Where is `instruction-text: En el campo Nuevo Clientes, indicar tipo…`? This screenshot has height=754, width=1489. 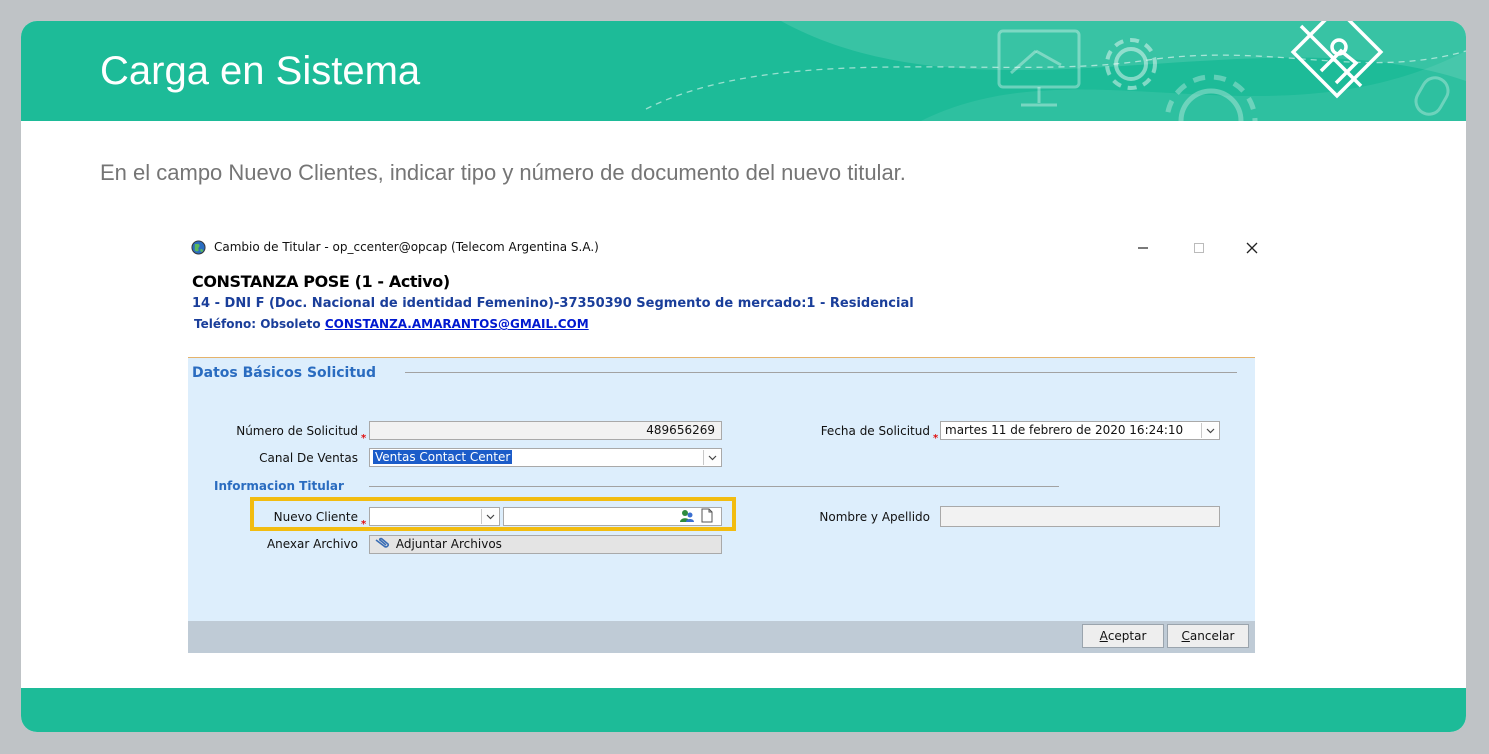
instruction-text: En el campo Nuevo Clientes, indicar tipo… is located at coordinates (503, 172).